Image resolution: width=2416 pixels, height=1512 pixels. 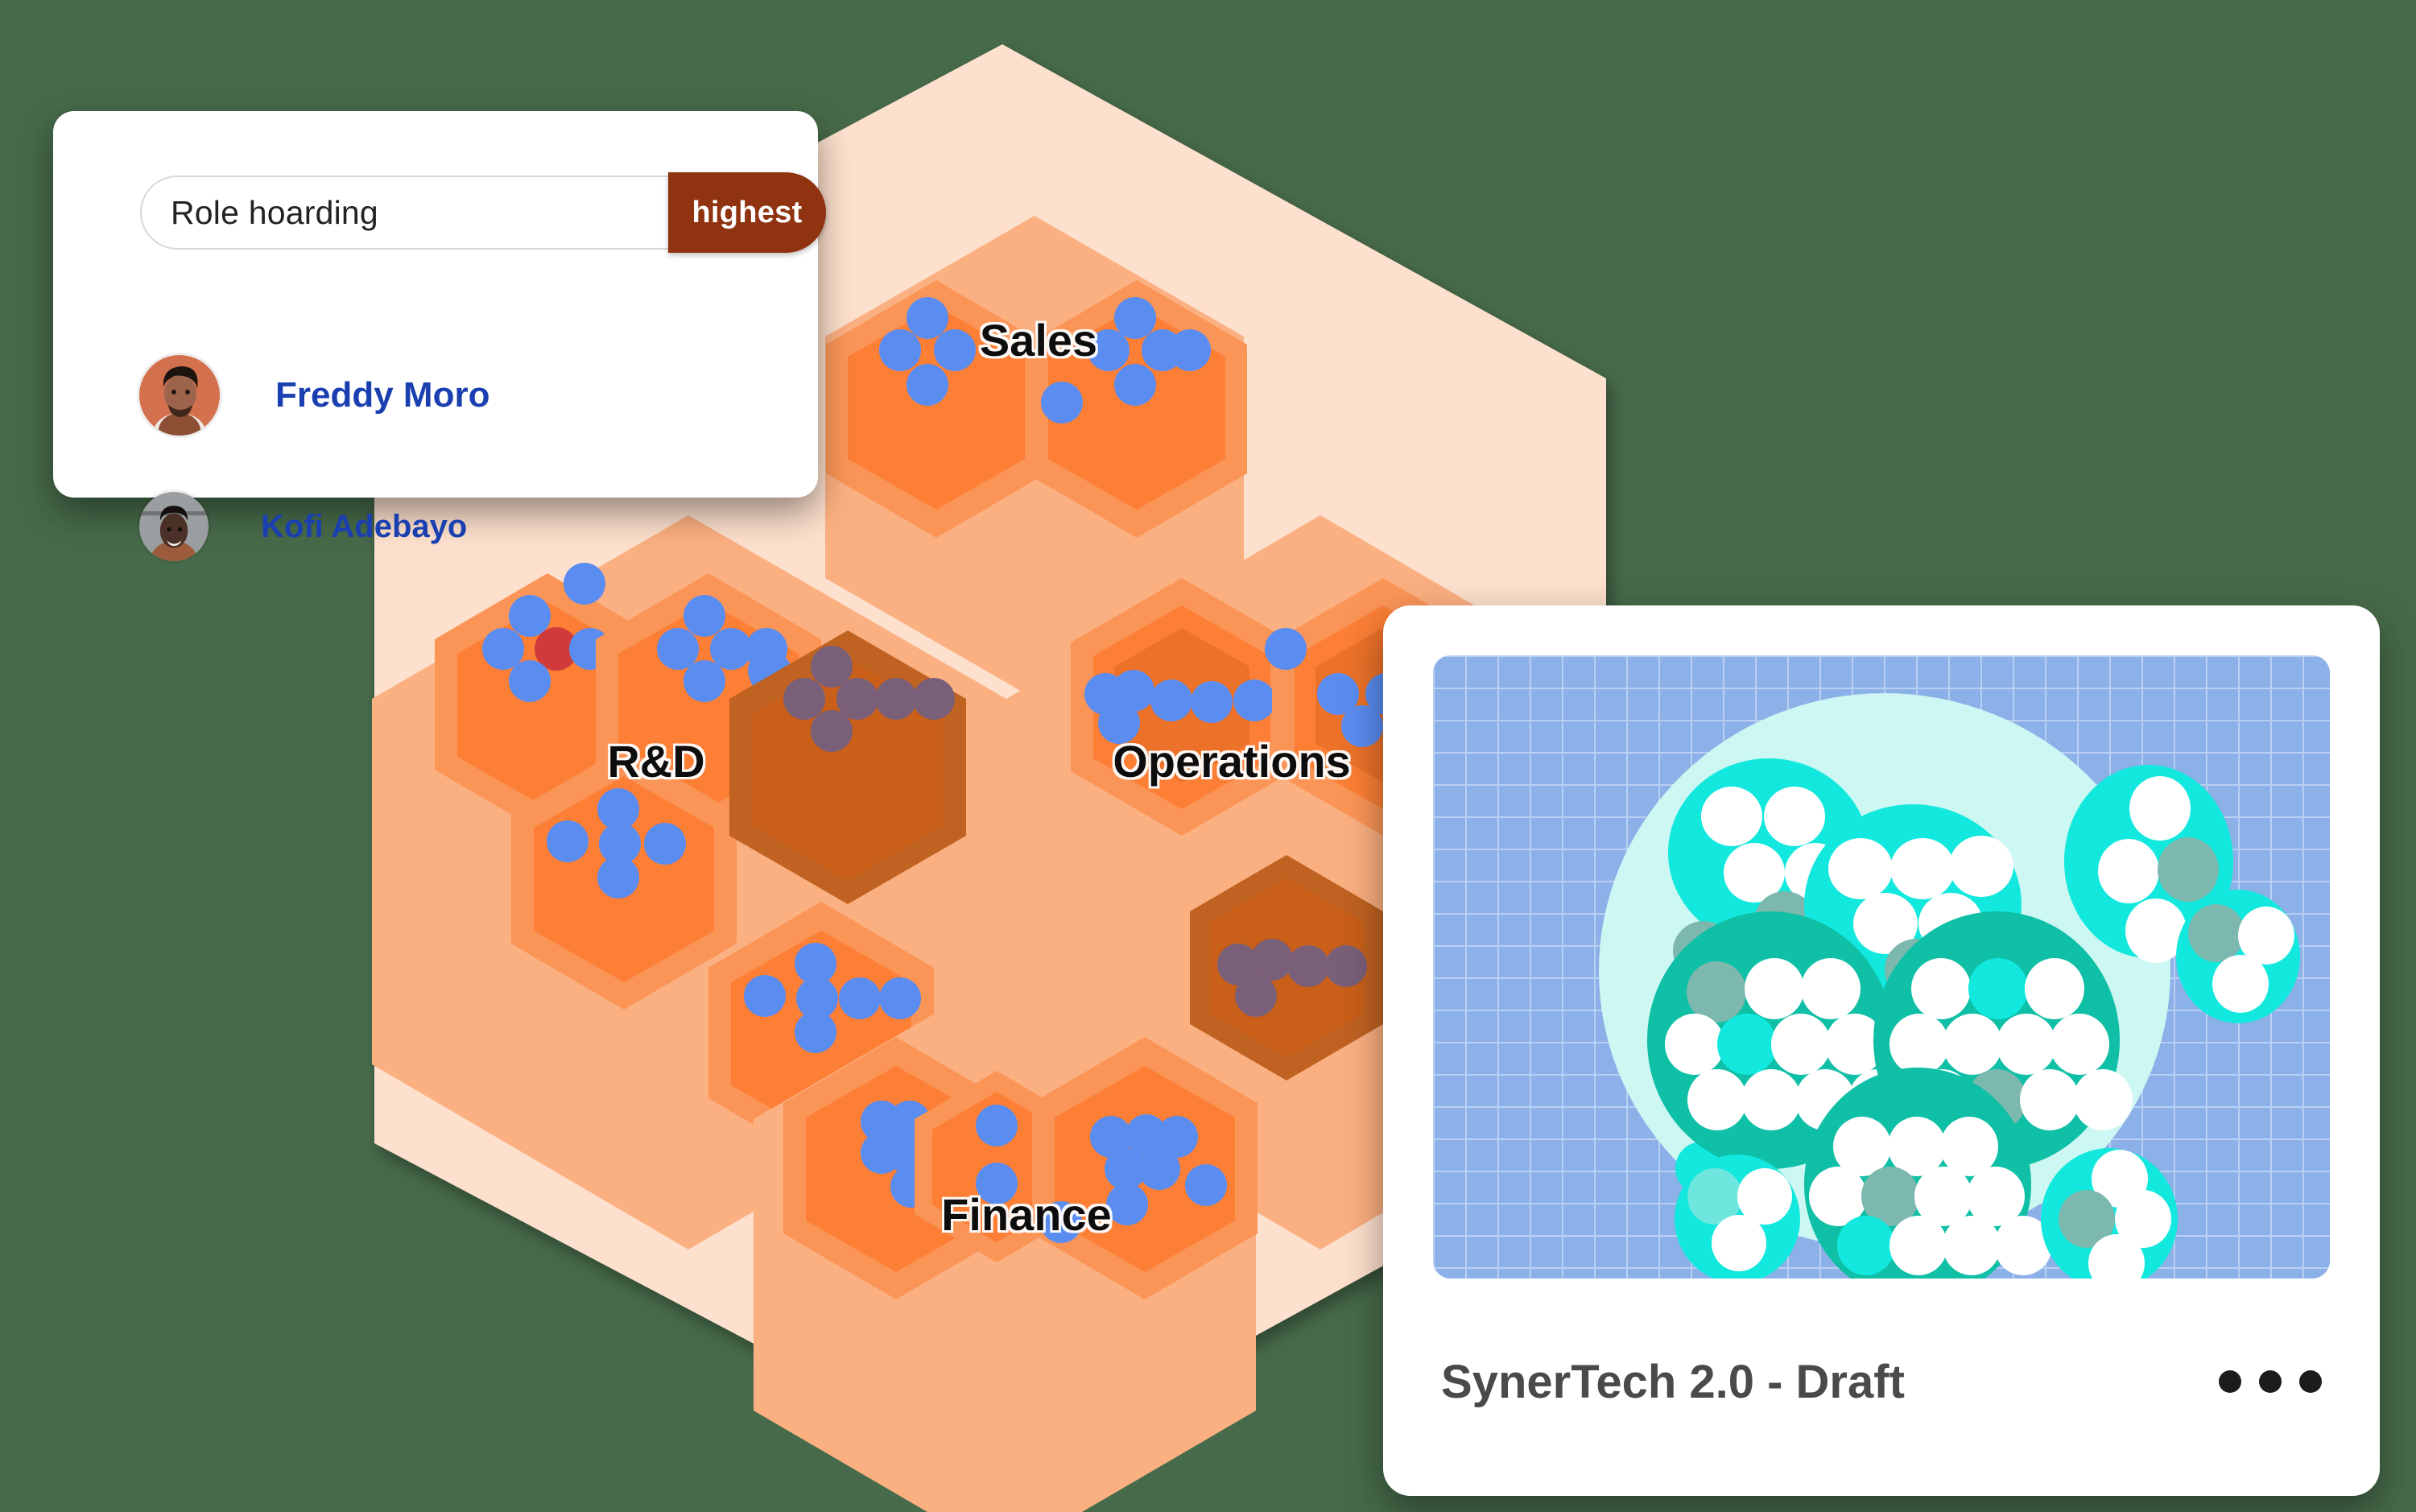 I want to click on list-item: Freddy Moro, so click(x=313, y=396).